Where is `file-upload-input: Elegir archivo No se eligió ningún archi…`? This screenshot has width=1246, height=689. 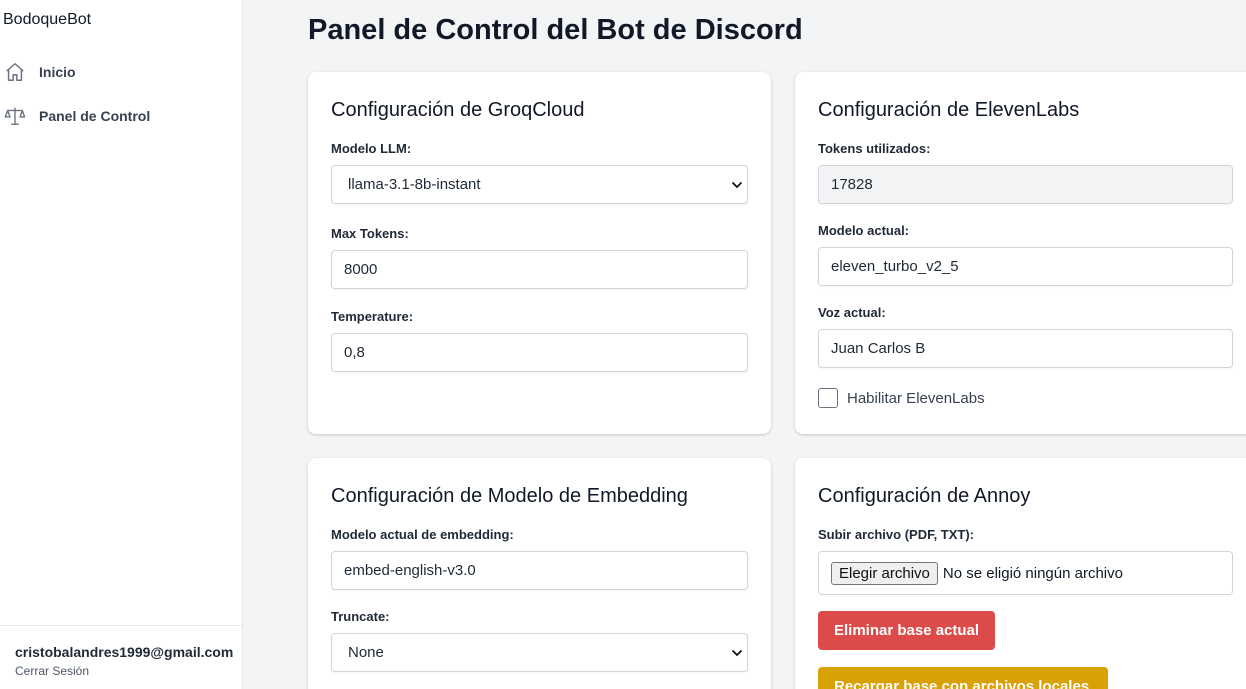 file-upload-input: Elegir archivo No se eligió ningún archi… is located at coordinates (1025, 573).